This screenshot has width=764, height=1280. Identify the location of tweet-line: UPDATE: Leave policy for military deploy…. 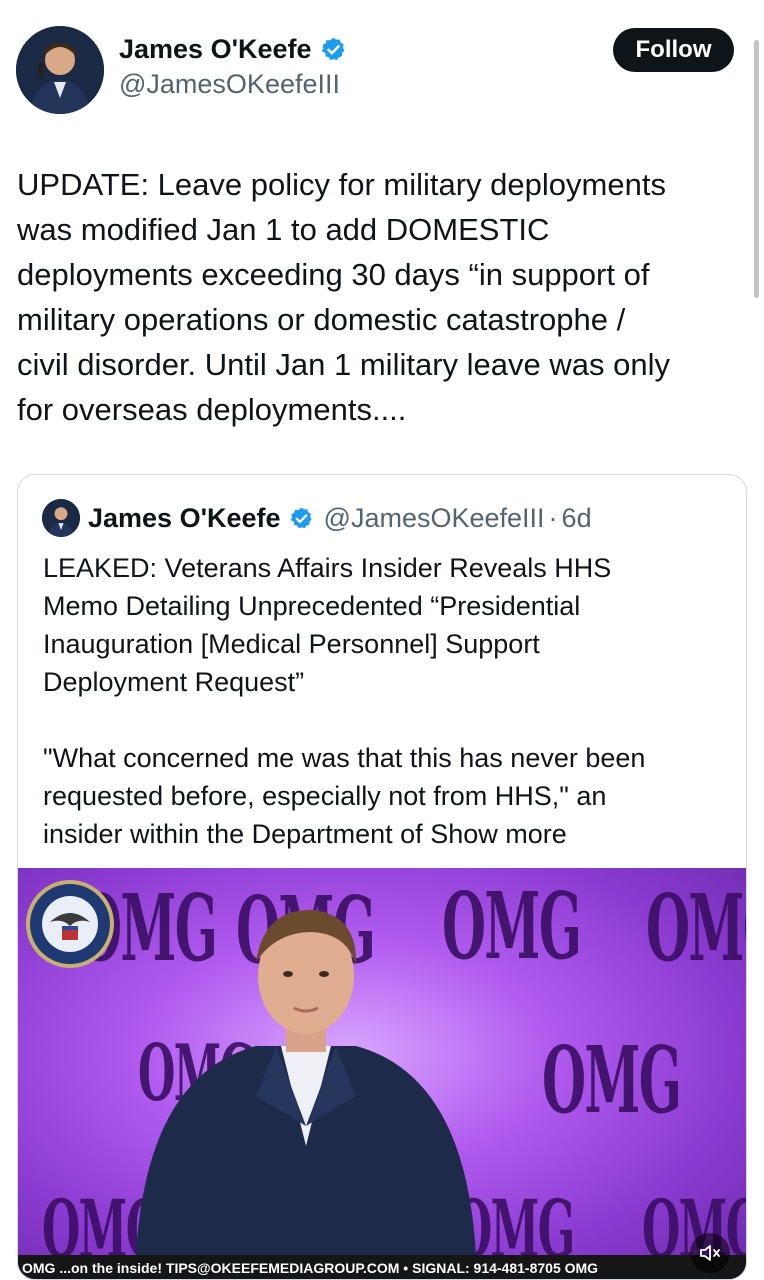
(341, 184).